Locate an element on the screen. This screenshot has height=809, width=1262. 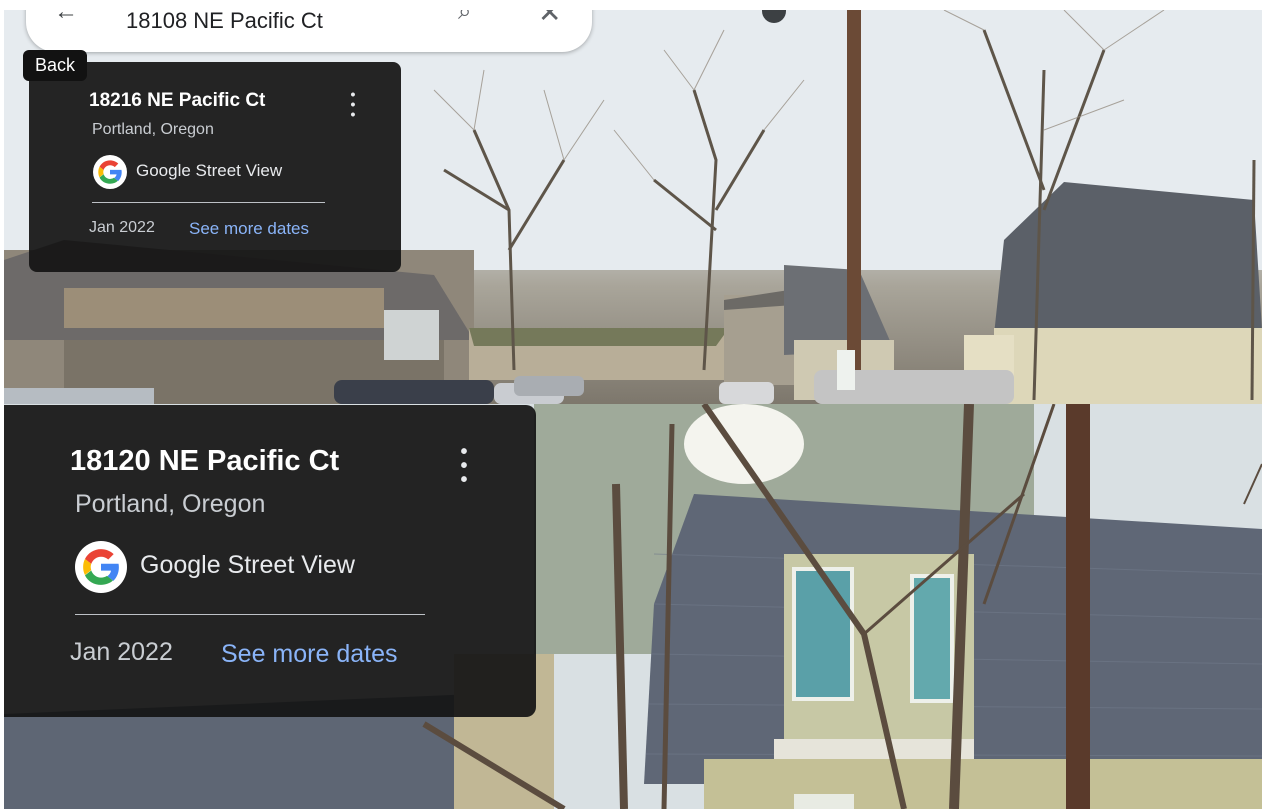
search-query-input: 18108 NE Pacific Ct is located at coordinates (224, 22).